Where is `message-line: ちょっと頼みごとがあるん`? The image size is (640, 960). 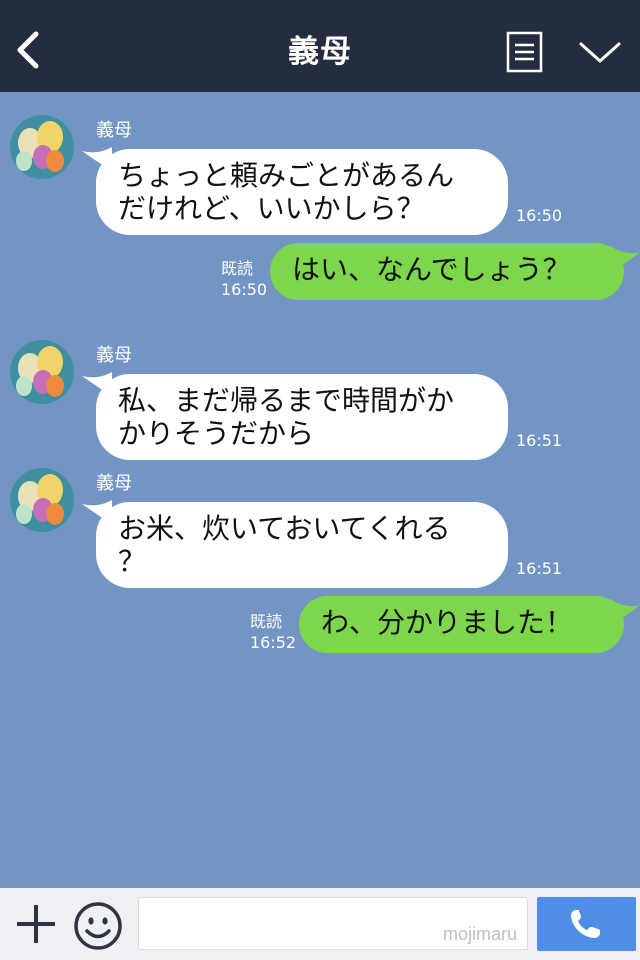 message-line: ちょっと頼みごとがあるん is located at coordinates (286, 175).